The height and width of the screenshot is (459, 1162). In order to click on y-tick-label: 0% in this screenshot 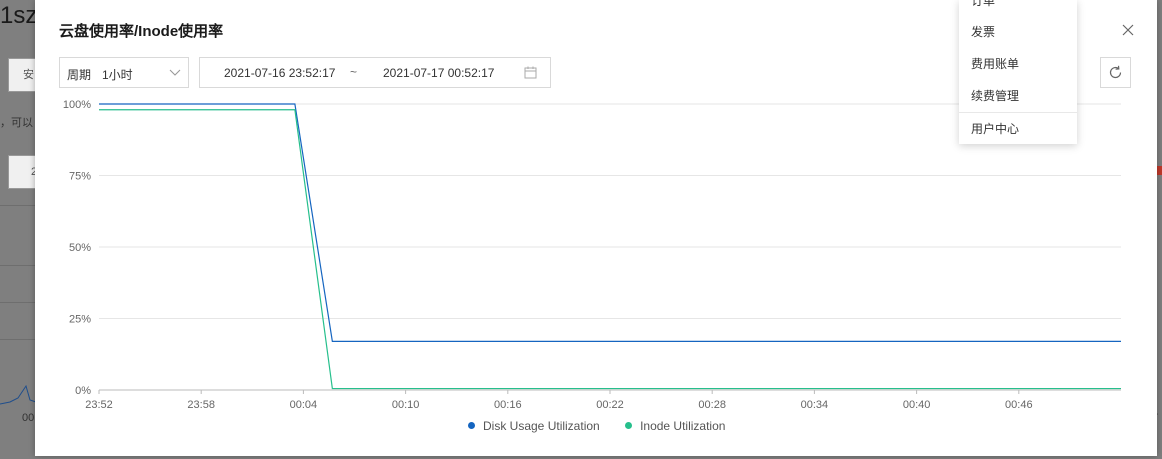, I will do `click(83, 391)`.